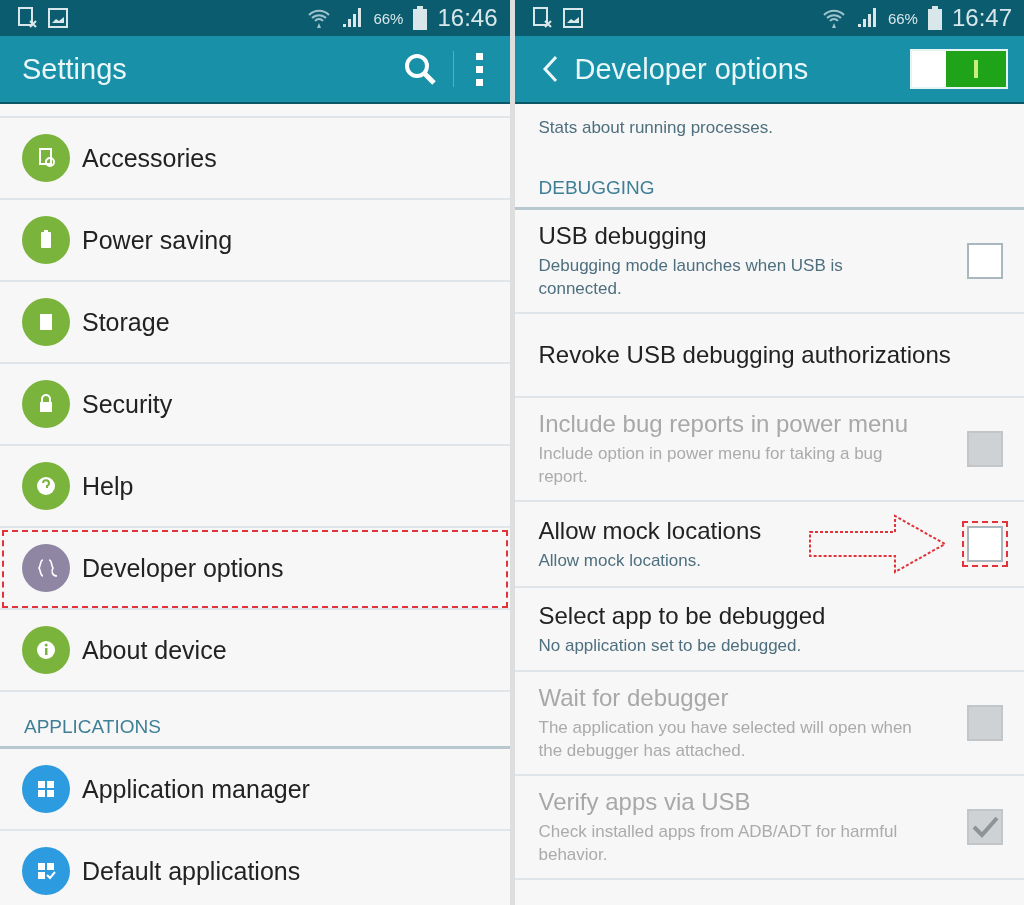  I want to click on settings-item: Developer options, so click(255, 569).